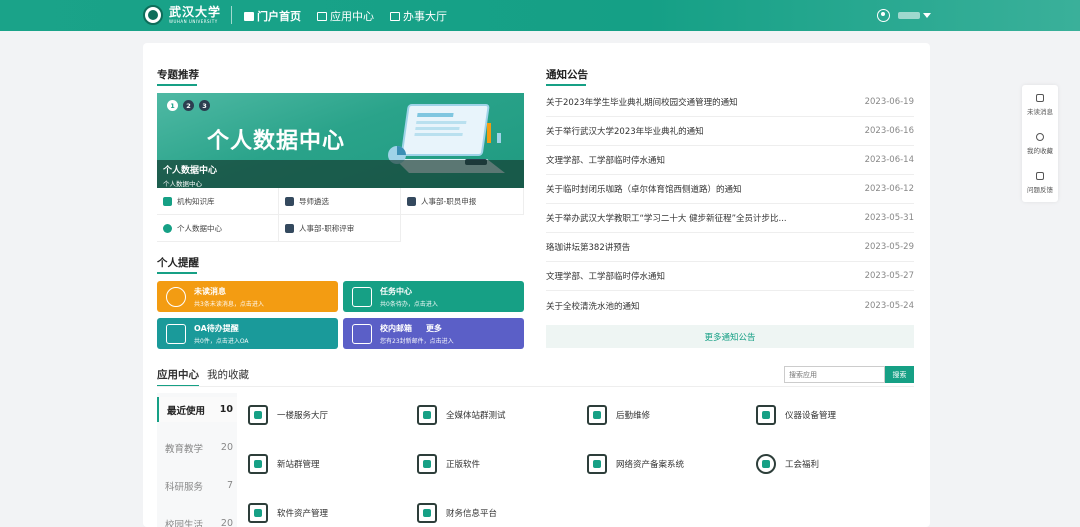 The image size is (1080, 527). Describe the element at coordinates (178, 76) in the screenshot. I see `topics-title: 专题推荐` at that location.